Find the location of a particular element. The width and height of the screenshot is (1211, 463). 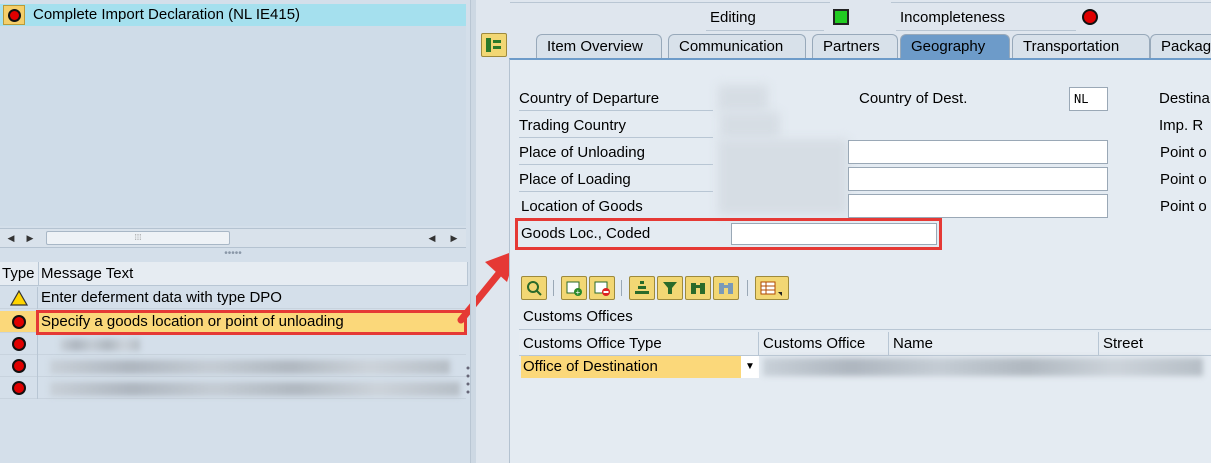

tab-transportation: Transportation is located at coordinates (1081, 46).